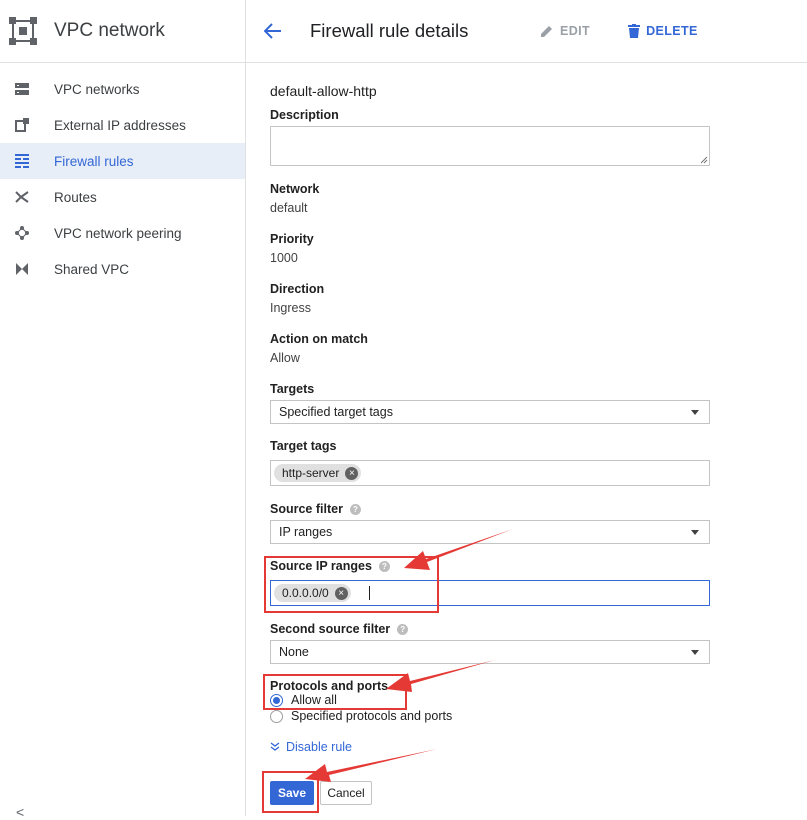  Describe the element at coordinates (351, 584) in the screenshot. I see `annotation-box-source-ip` at that location.